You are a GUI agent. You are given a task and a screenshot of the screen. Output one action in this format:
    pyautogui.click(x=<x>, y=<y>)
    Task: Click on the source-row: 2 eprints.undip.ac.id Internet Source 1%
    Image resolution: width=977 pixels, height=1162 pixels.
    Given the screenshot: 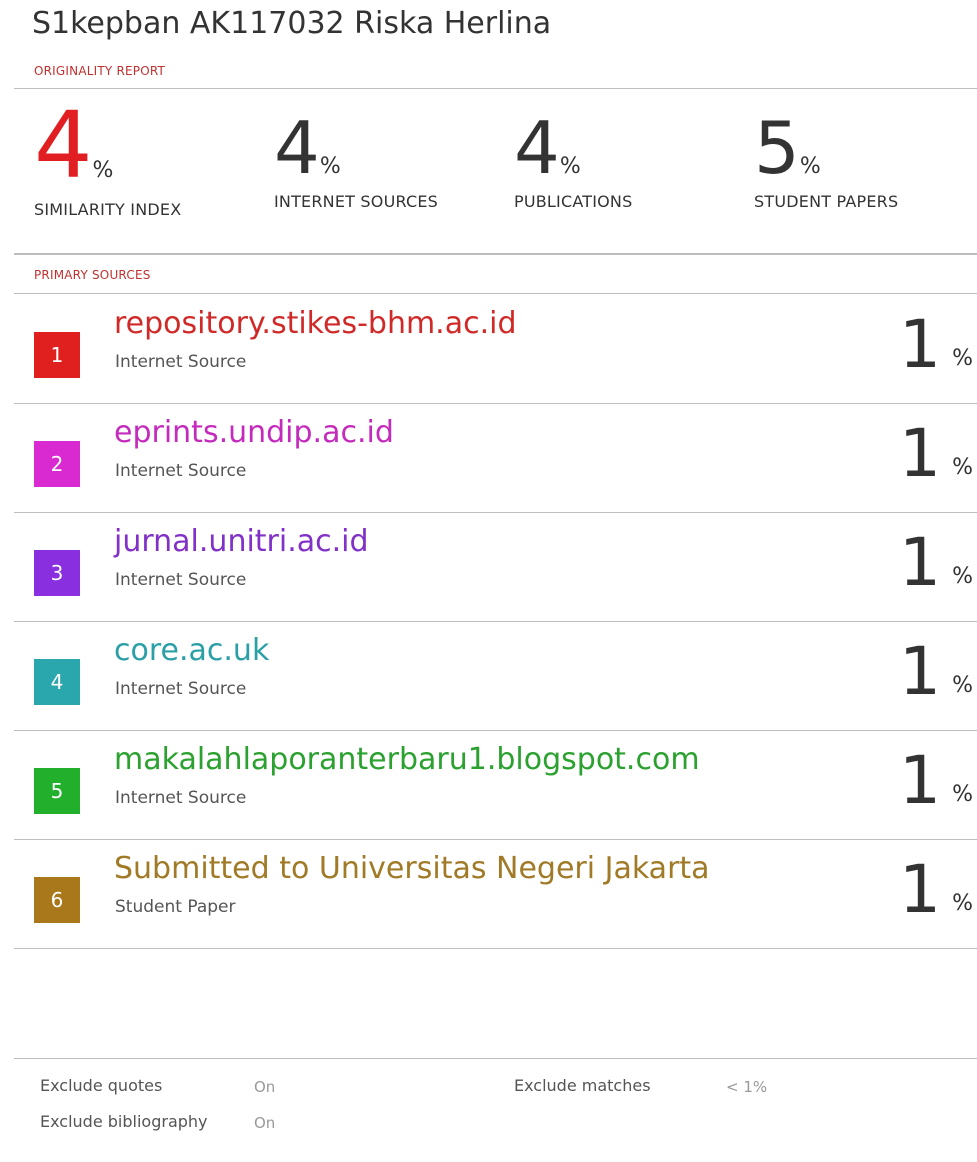 What is the action you would take?
    pyautogui.click(x=488, y=459)
    